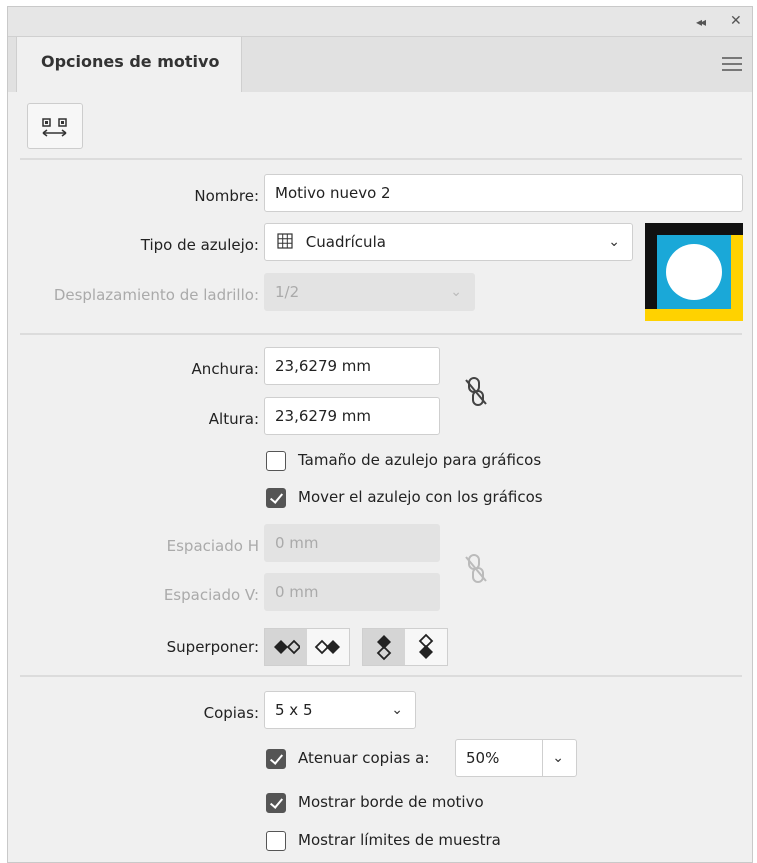  Describe the element at coordinates (448, 242) in the screenshot. I see `tipo-de-azulejo-select: Cuadrícula ⌄` at that location.